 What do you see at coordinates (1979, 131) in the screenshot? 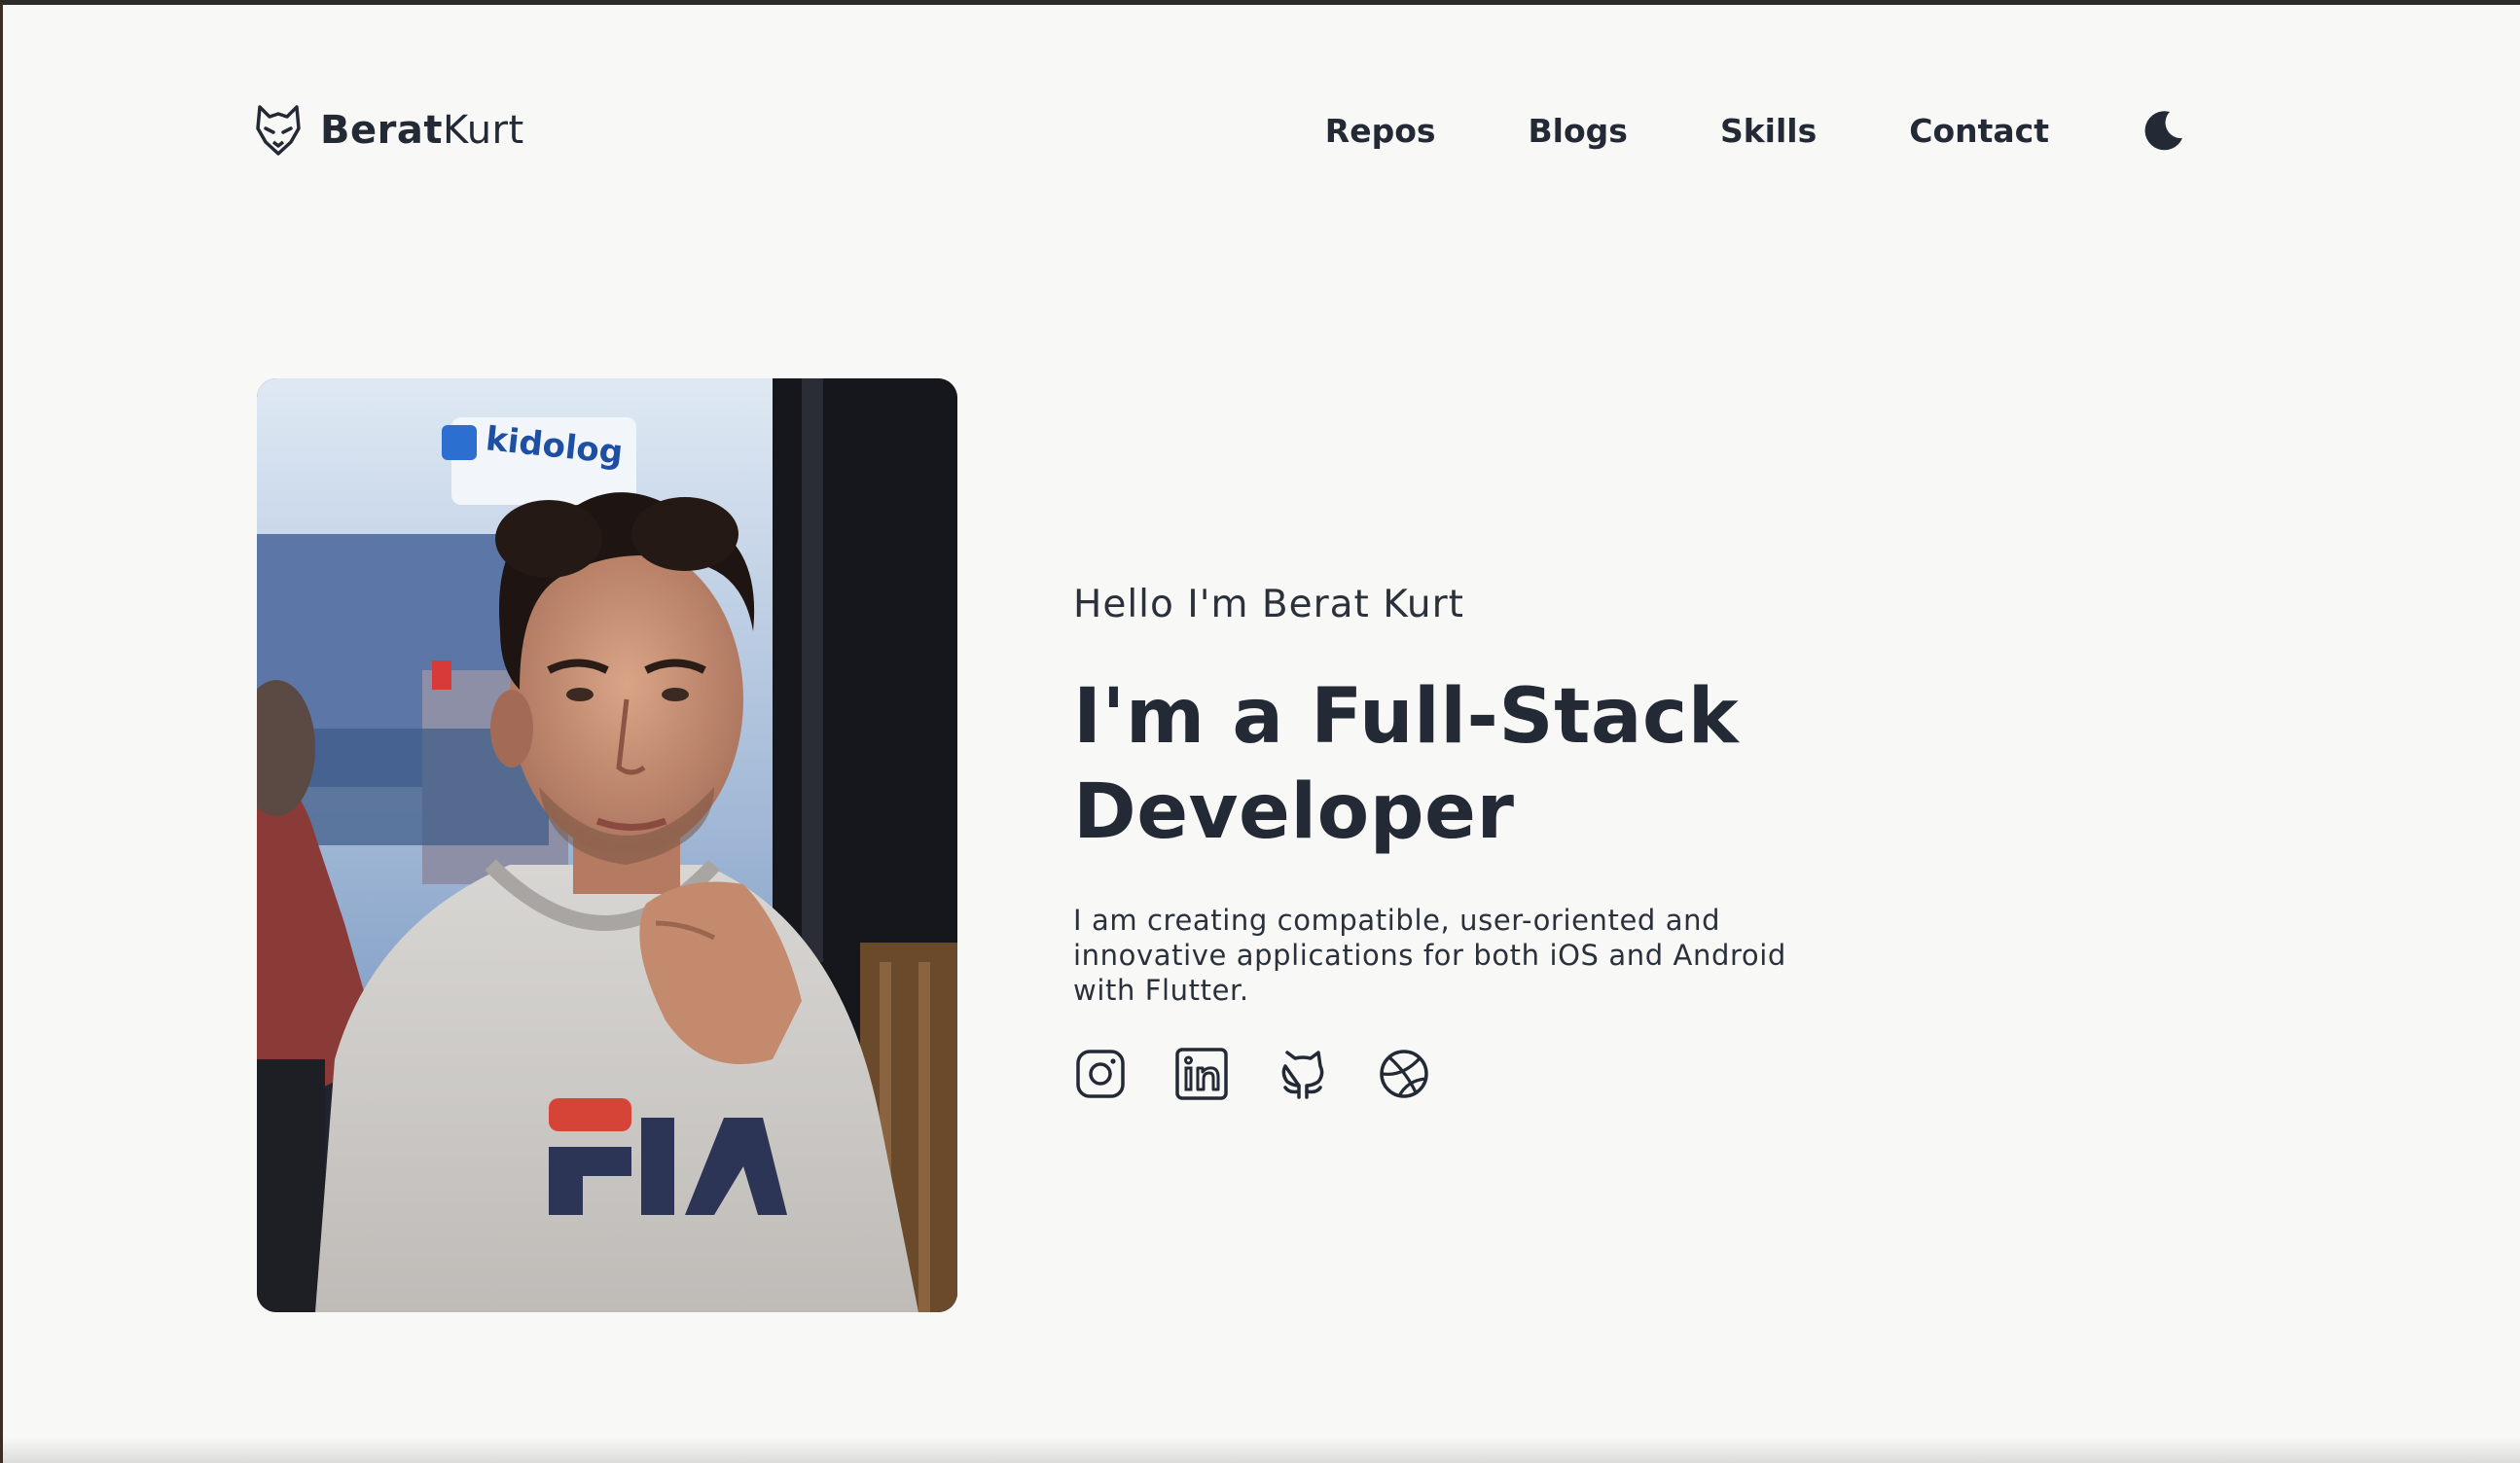
I see `nav-contact-link: Contact` at bounding box center [1979, 131].